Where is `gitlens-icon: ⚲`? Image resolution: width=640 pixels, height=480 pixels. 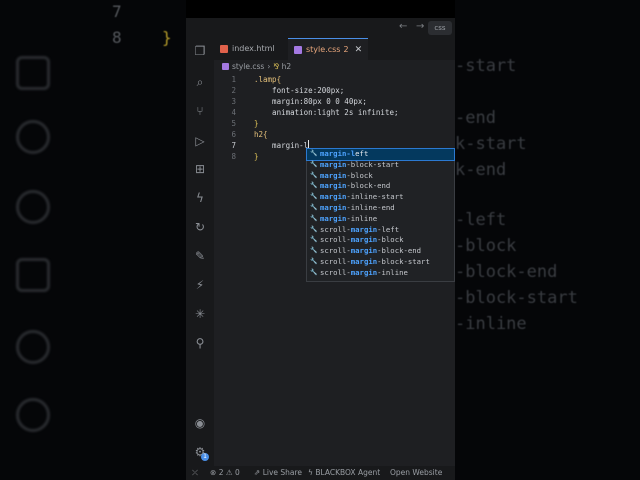
gitlens-icon: ⚲ is located at coordinates (200, 343).